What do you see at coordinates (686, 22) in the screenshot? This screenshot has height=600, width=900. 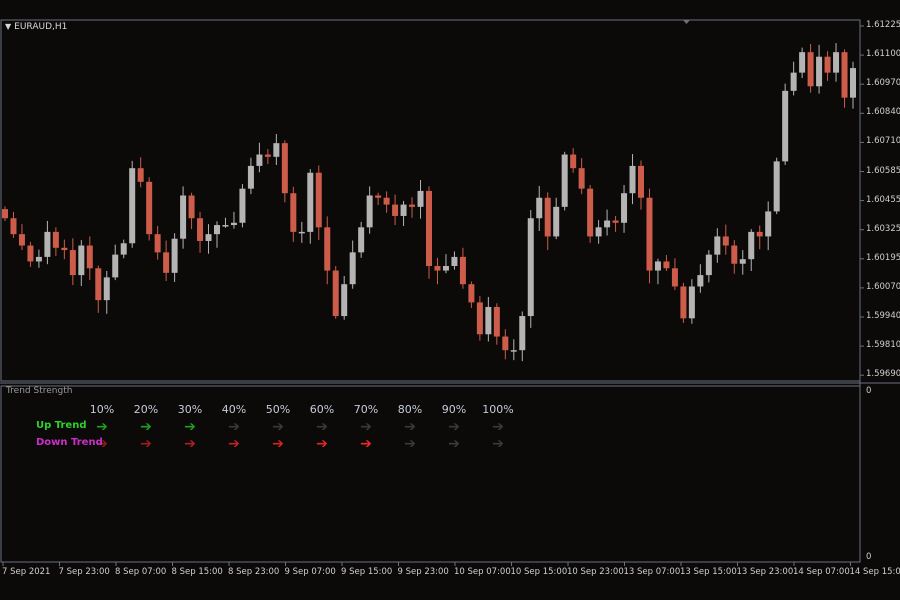 I see `shift-marker-icon` at bounding box center [686, 22].